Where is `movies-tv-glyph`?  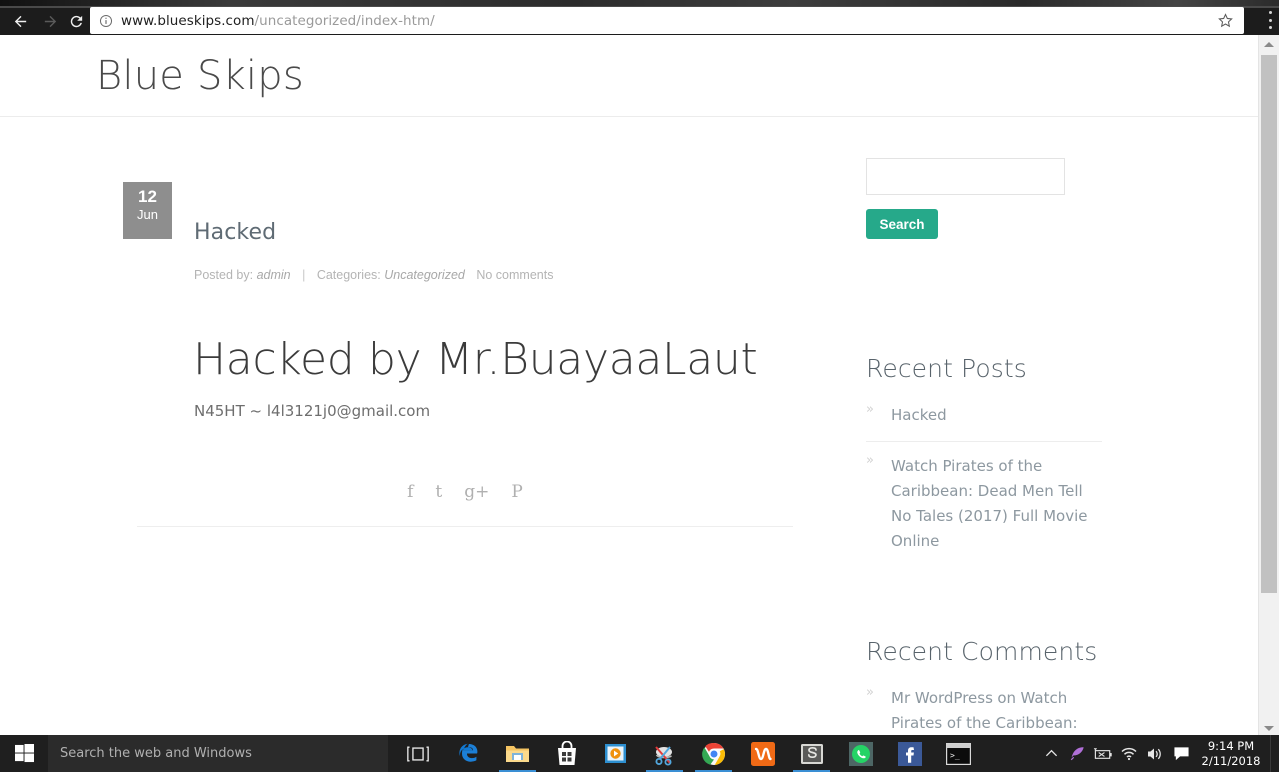
movies-tv-glyph is located at coordinates (615, 753).